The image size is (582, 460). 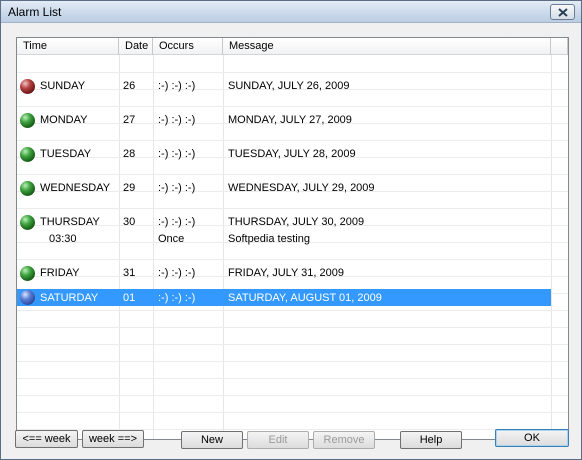 What do you see at coordinates (136, 46) in the screenshot?
I see `column-header-date: Date` at bounding box center [136, 46].